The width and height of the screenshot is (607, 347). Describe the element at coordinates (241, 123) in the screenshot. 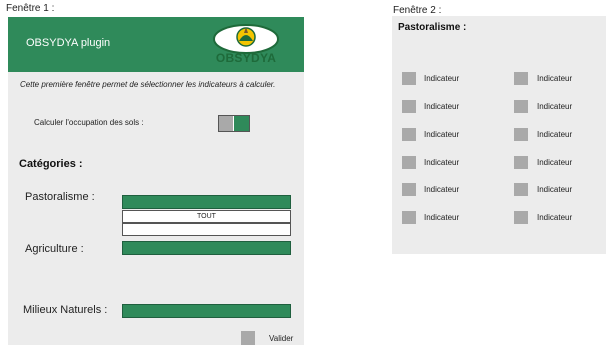

I see `toggle-on-segment` at that location.